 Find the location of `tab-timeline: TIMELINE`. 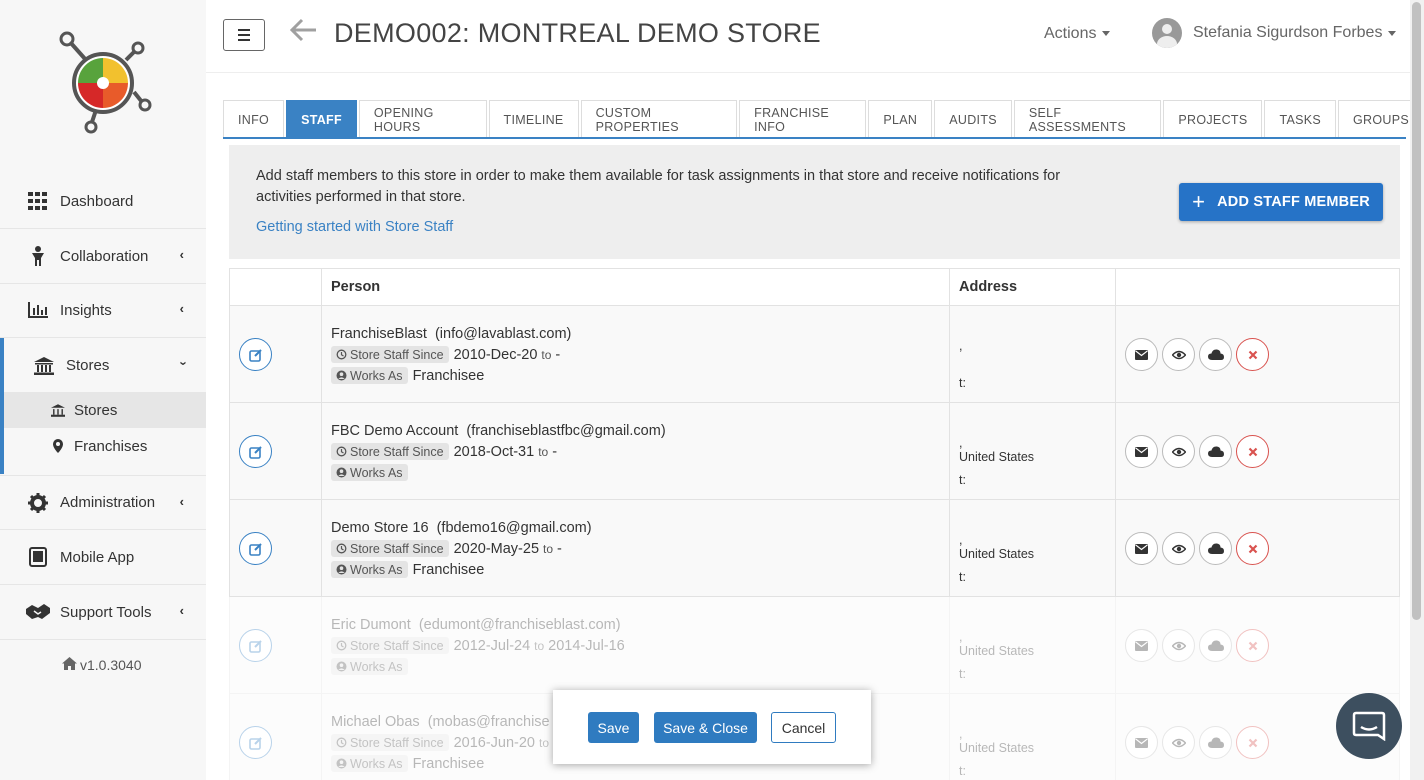

tab-timeline: TIMELINE is located at coordinates (533, 119).